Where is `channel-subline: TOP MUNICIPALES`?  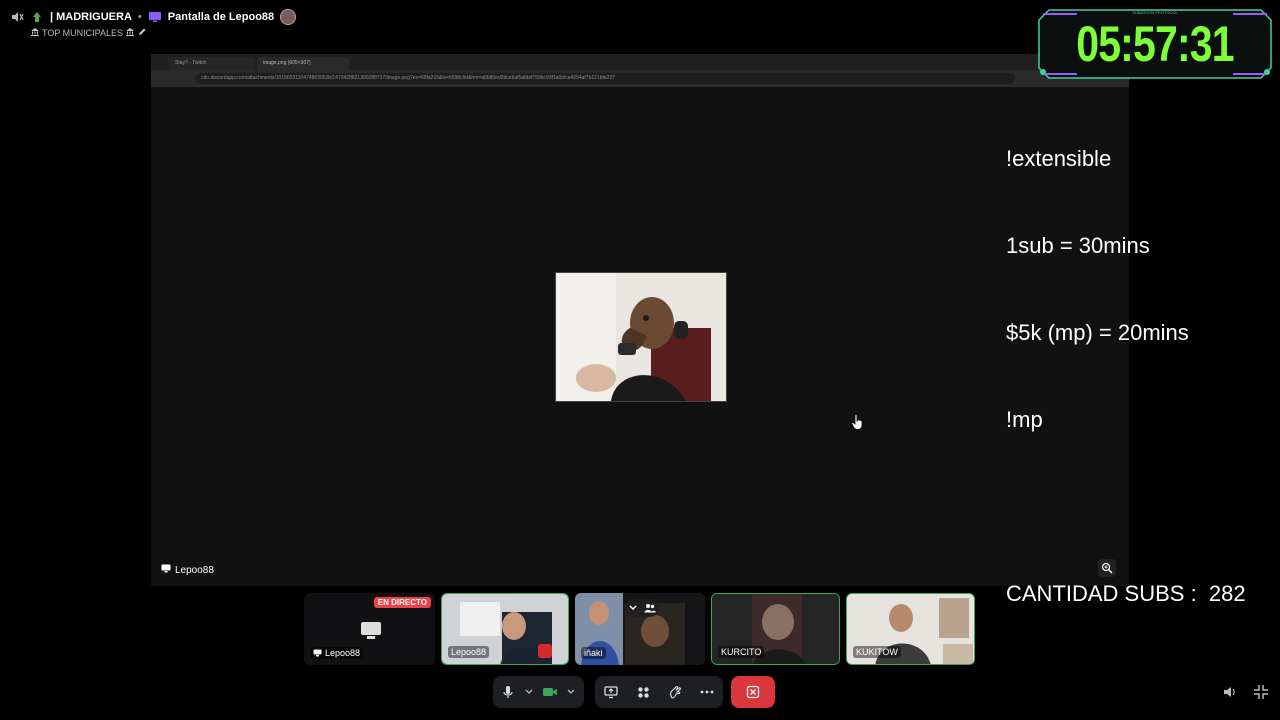
channel-subline: TOP MUNICIPALES is located at coordinates (88, 33).